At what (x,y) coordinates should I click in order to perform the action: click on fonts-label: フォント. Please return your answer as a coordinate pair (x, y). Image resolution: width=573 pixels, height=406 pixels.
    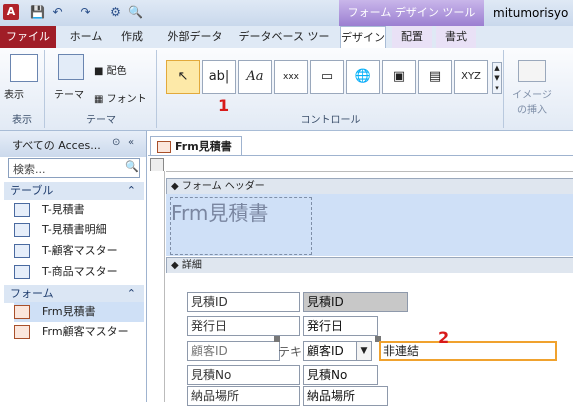
    Looking at the image, I should click on (126, 99).